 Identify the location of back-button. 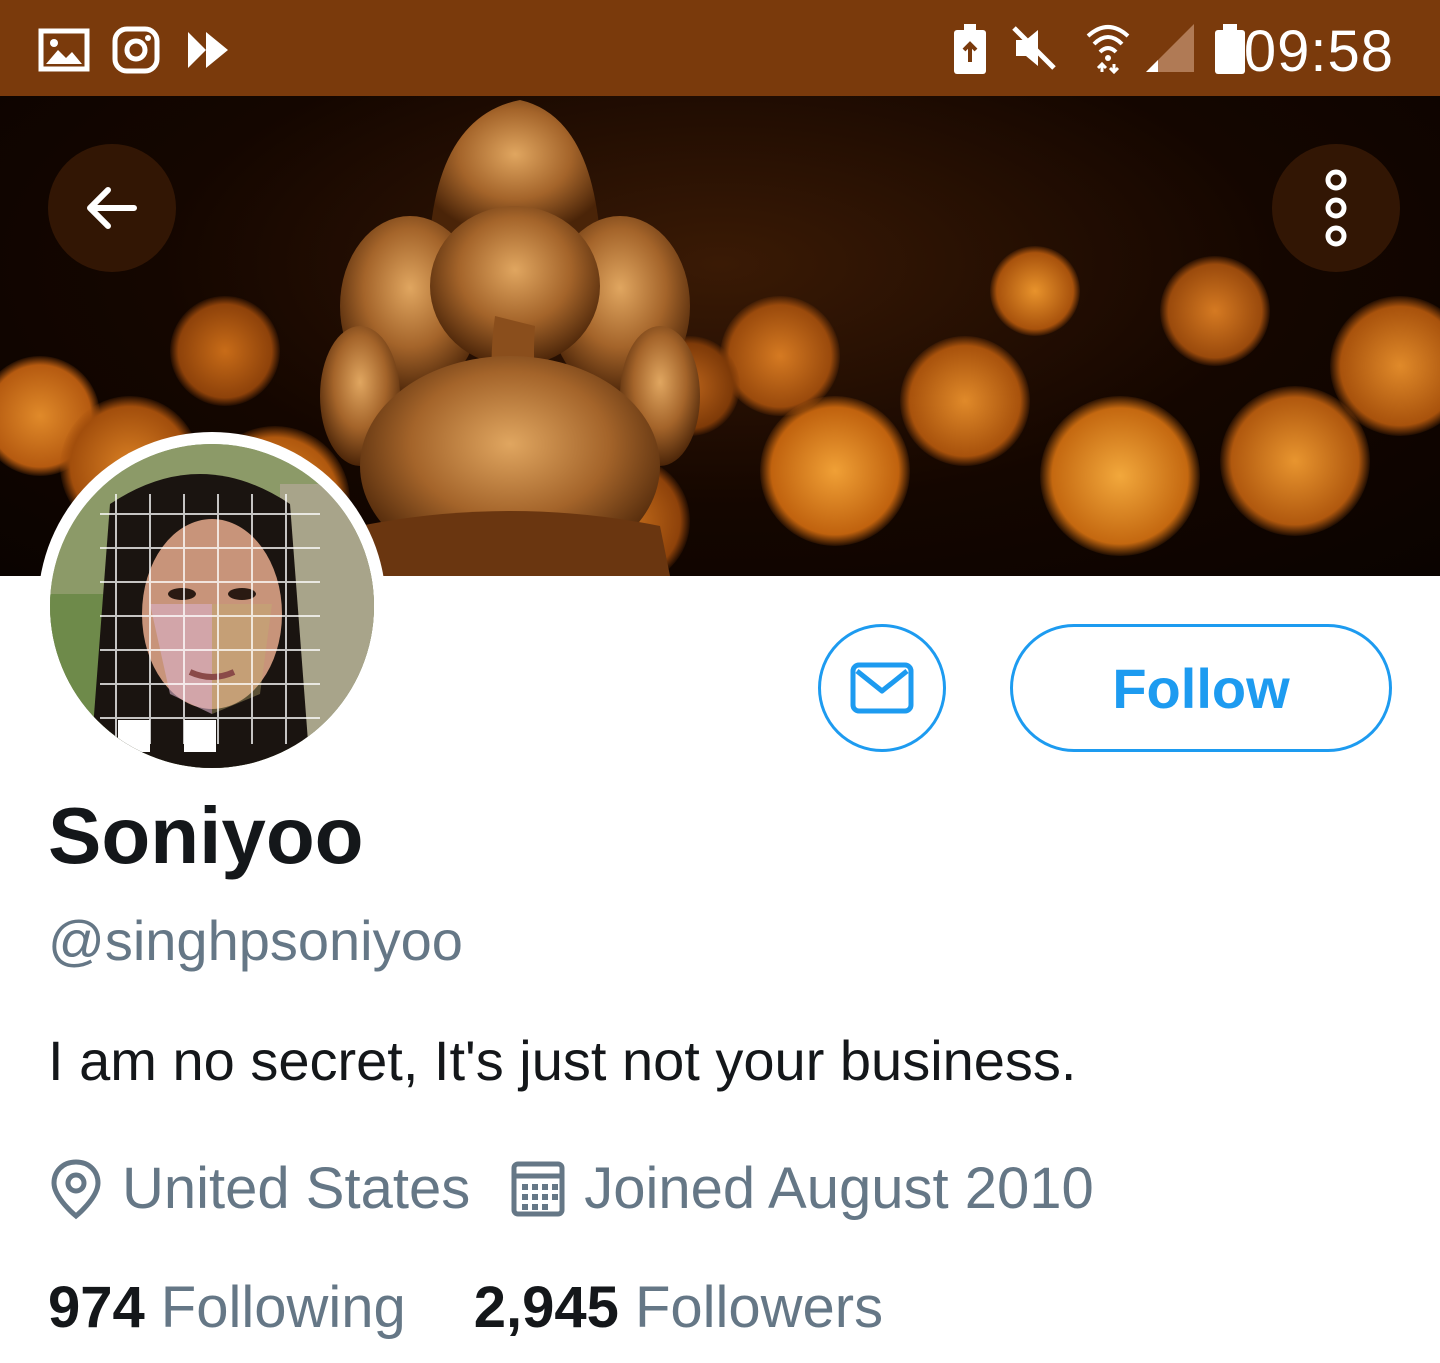
(112, 208).